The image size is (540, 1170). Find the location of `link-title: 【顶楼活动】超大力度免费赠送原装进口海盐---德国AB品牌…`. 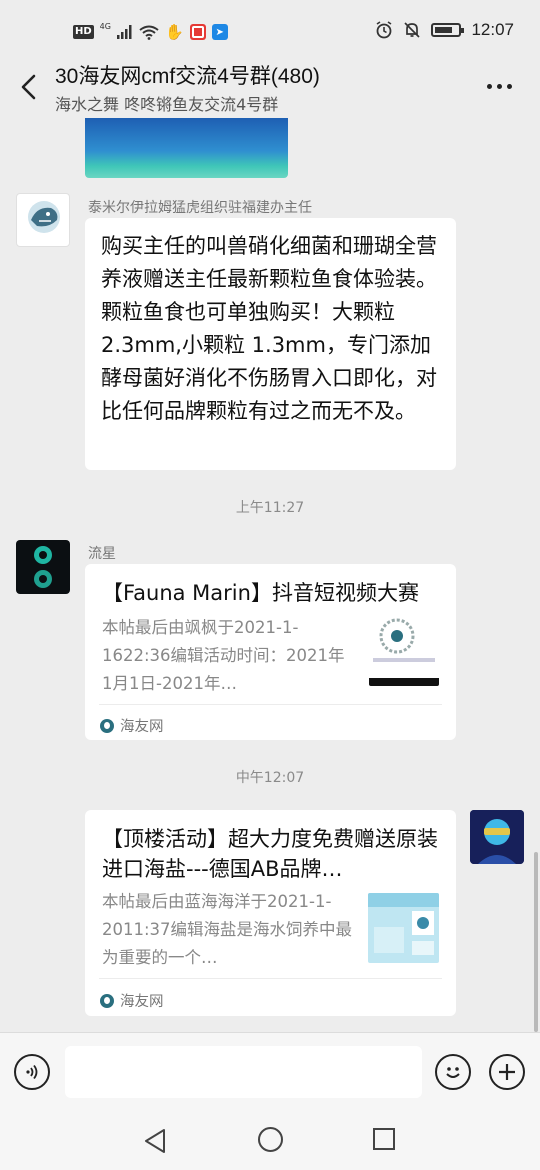

link-title: 【顶楼活动】超大力度免费赠送原装进口海盐---德国AB品牌… is located at coordinates (270, 854).